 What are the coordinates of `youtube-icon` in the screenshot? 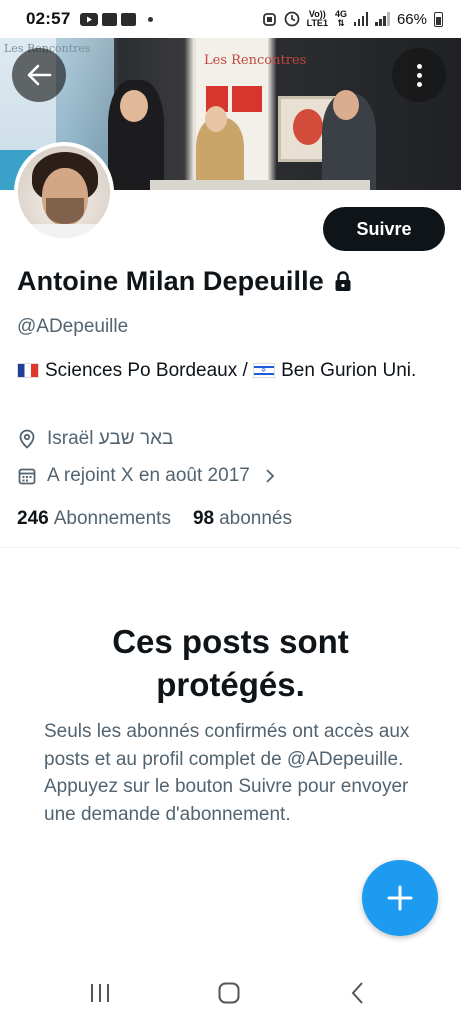 It's located at (89, 19).